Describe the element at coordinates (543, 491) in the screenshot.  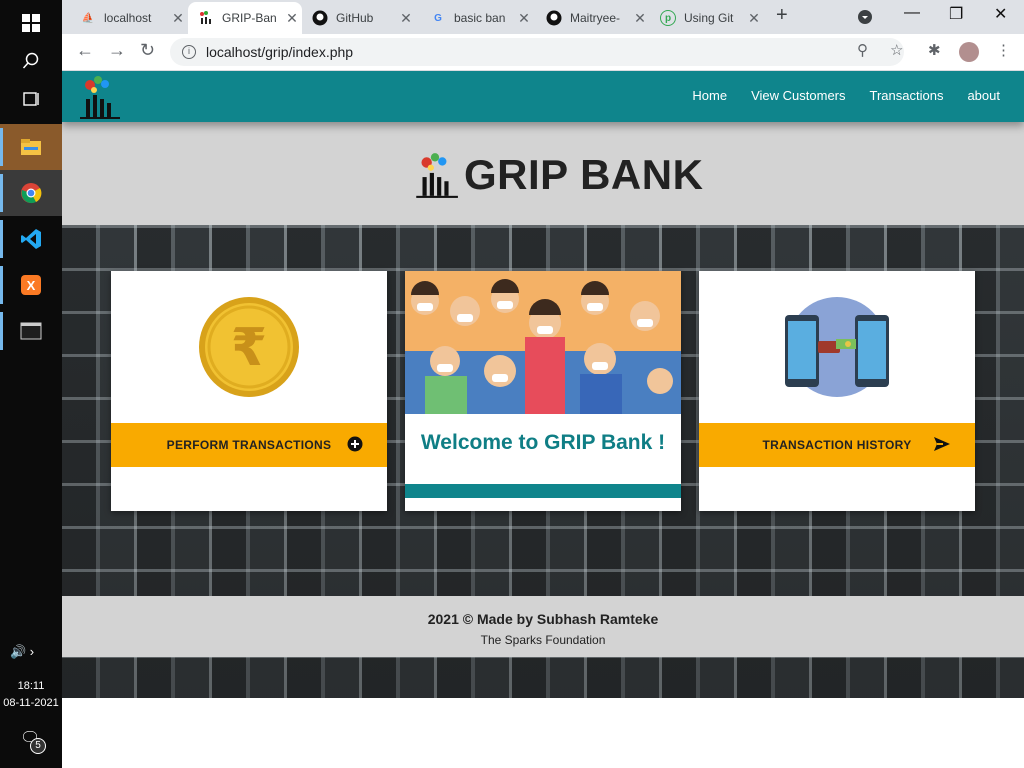
I see `welcome-card-strip` at that location.